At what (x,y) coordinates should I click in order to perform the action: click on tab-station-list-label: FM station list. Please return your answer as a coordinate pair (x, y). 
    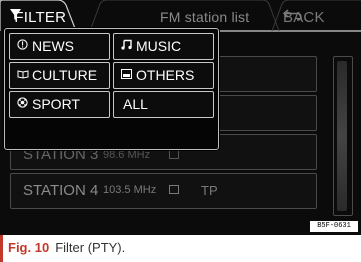
    Looking at the image, I should click on (205, 17).